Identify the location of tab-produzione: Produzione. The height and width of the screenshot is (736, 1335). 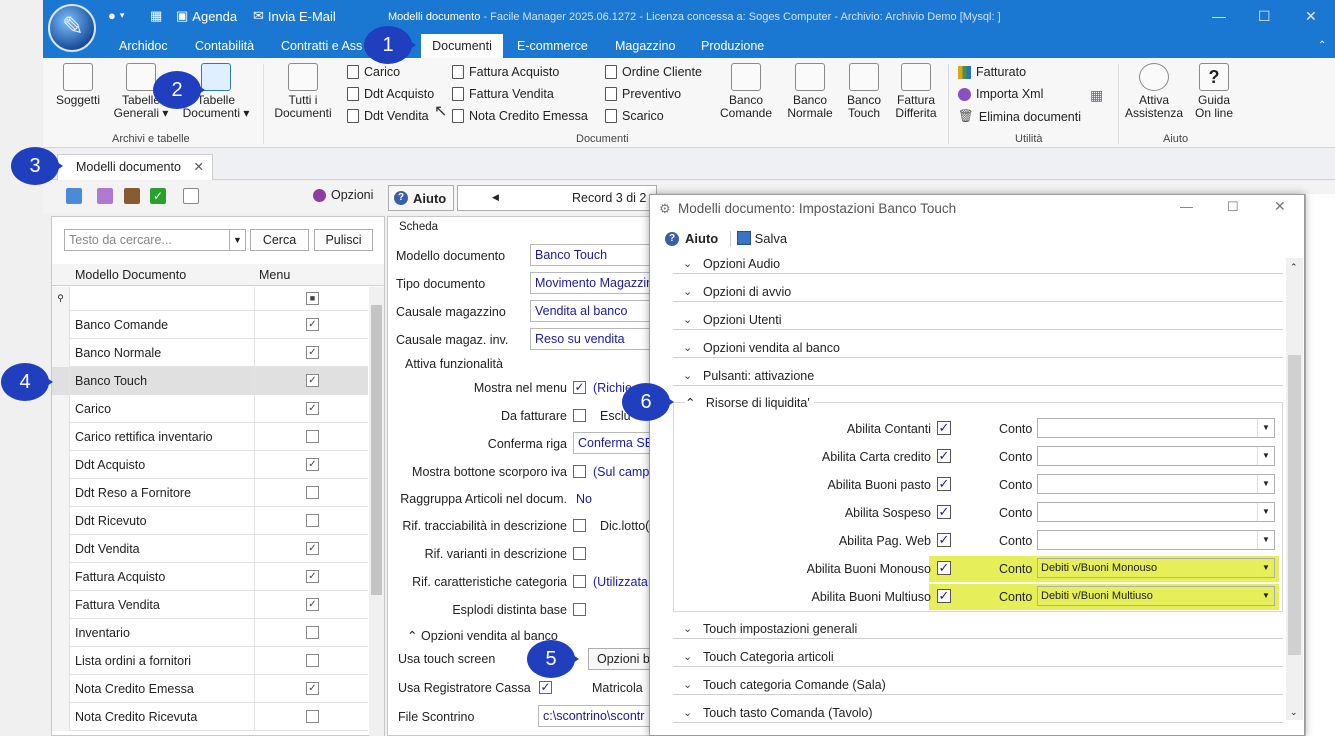
(732, 46).